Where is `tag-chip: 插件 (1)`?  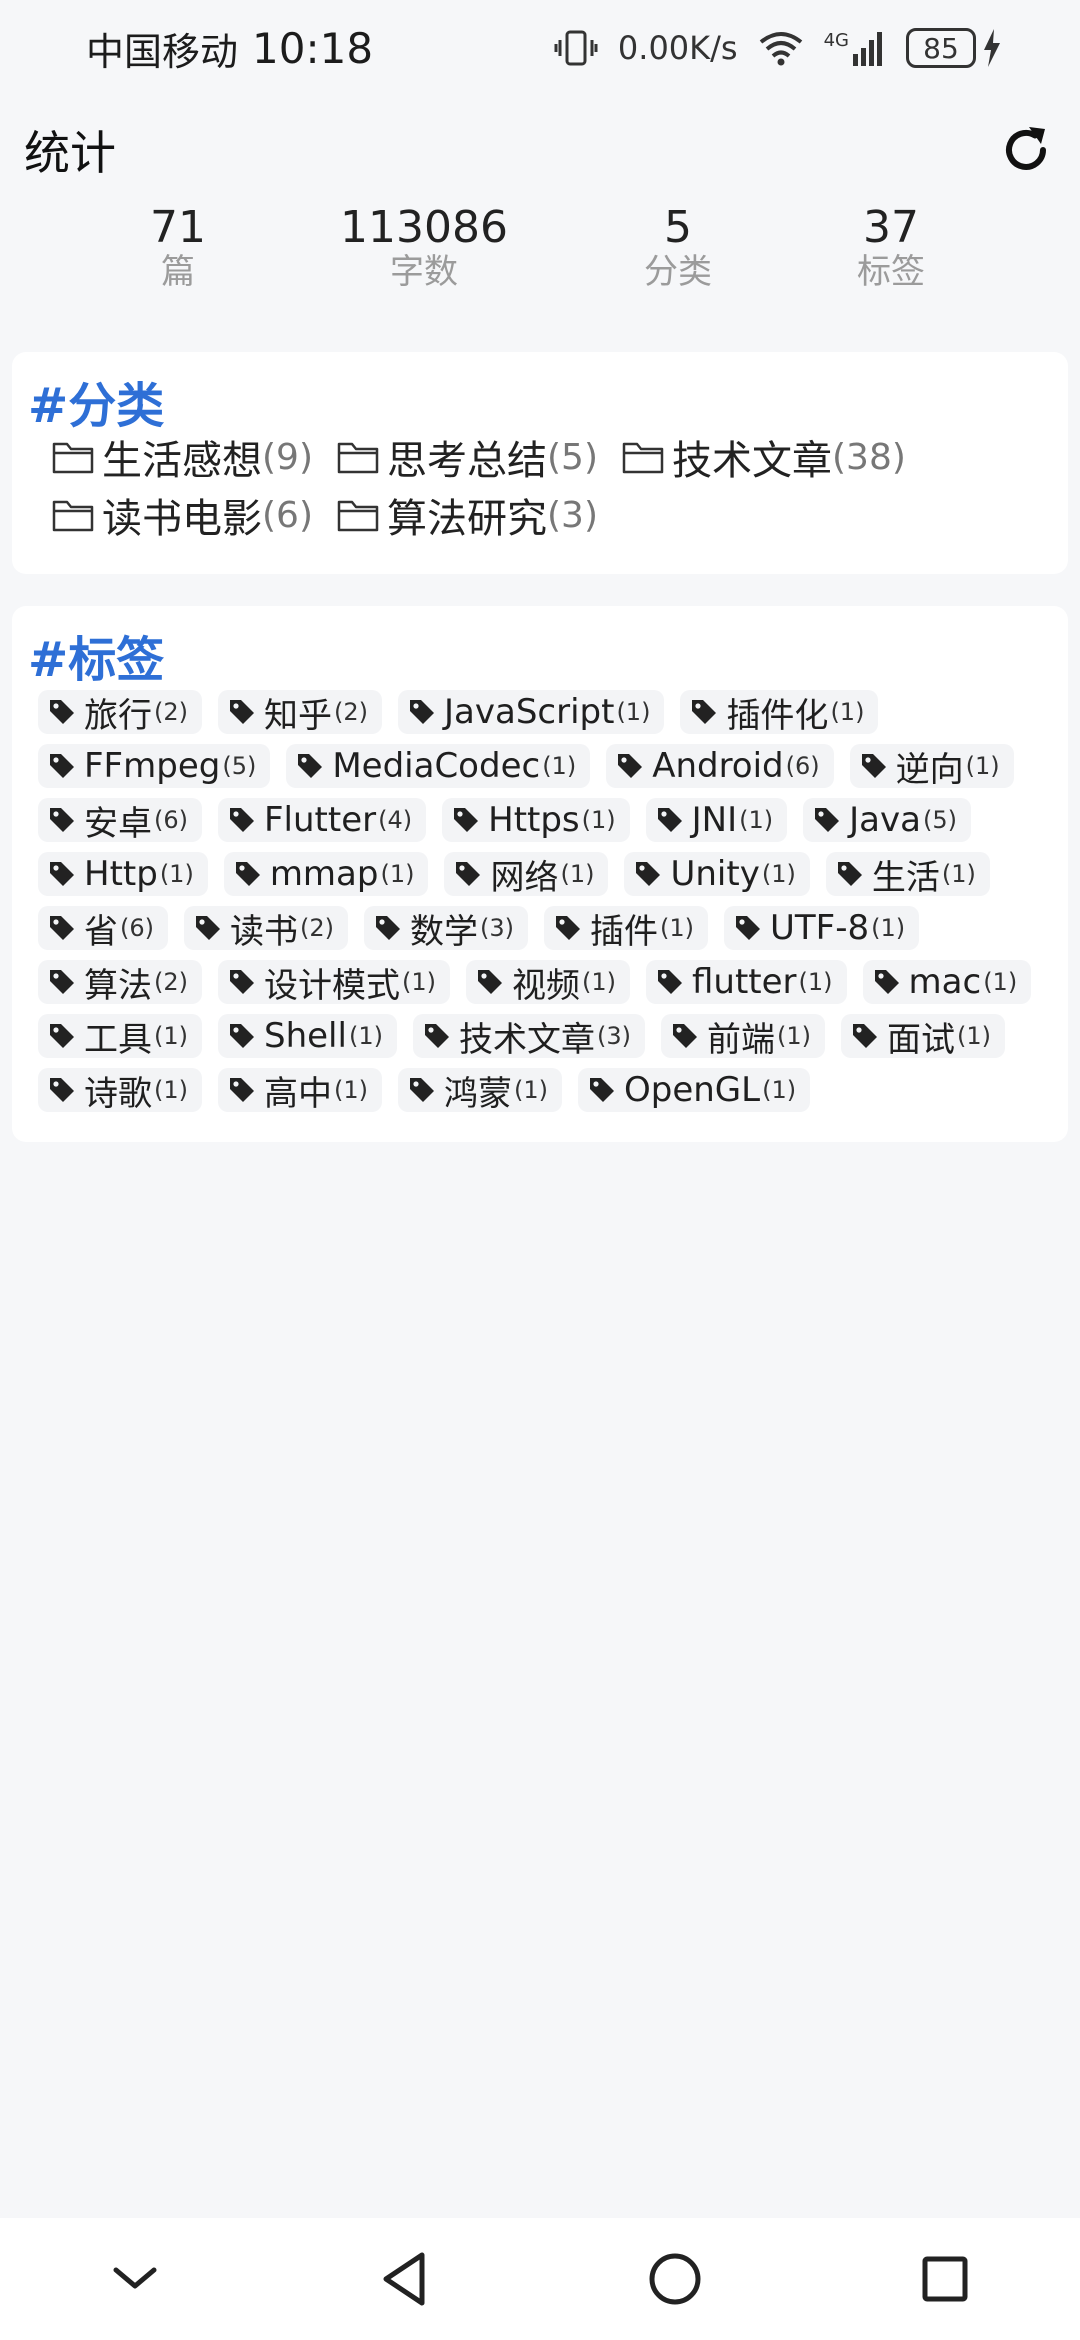
tag-chip: 插件 (1) is located at coordinates (626, 929).